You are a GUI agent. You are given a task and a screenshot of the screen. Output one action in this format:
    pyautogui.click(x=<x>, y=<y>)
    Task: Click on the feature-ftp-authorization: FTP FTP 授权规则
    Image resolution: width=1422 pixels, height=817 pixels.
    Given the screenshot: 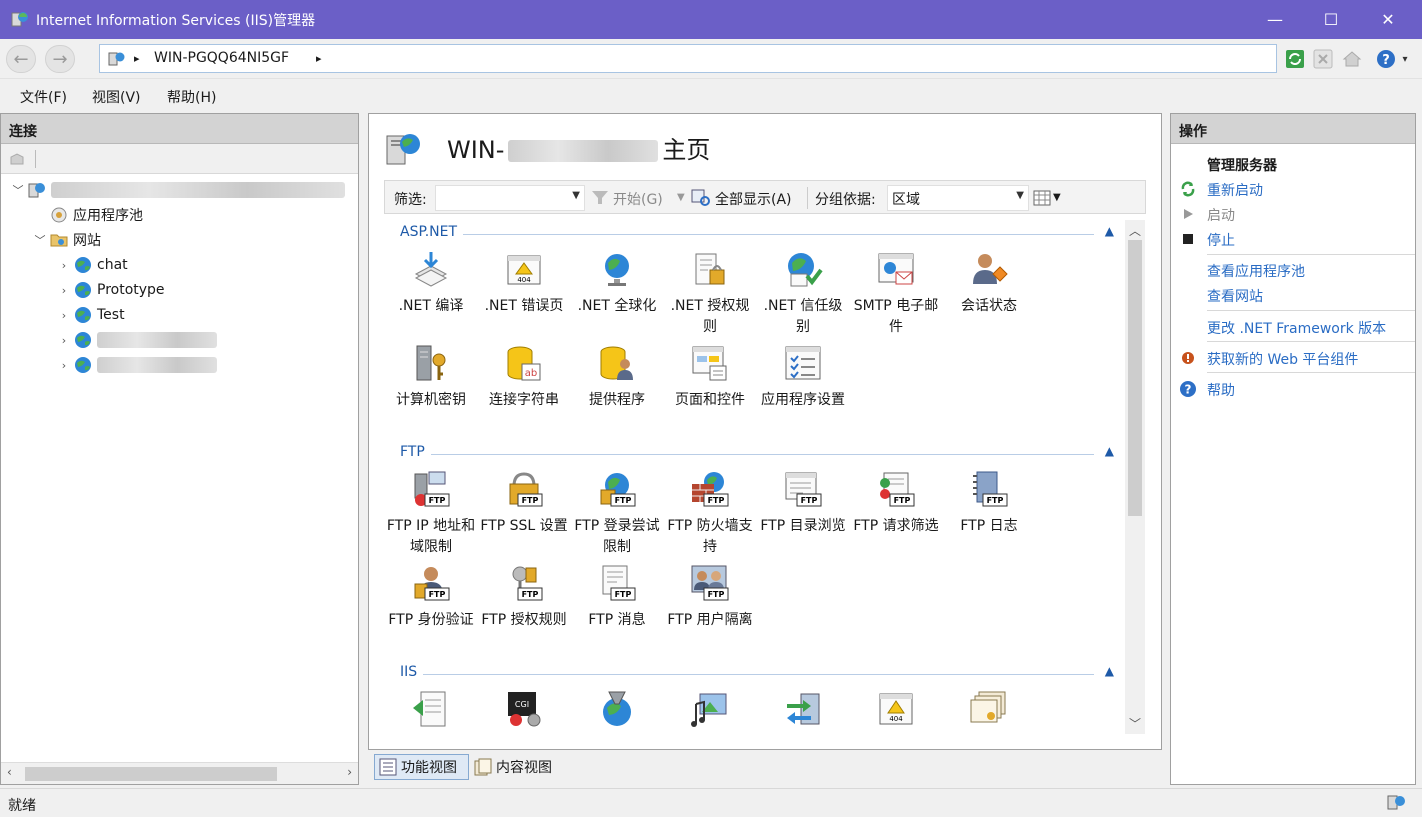 What is the action you would take?
    pyautogui.click(x=524, y=597)
    